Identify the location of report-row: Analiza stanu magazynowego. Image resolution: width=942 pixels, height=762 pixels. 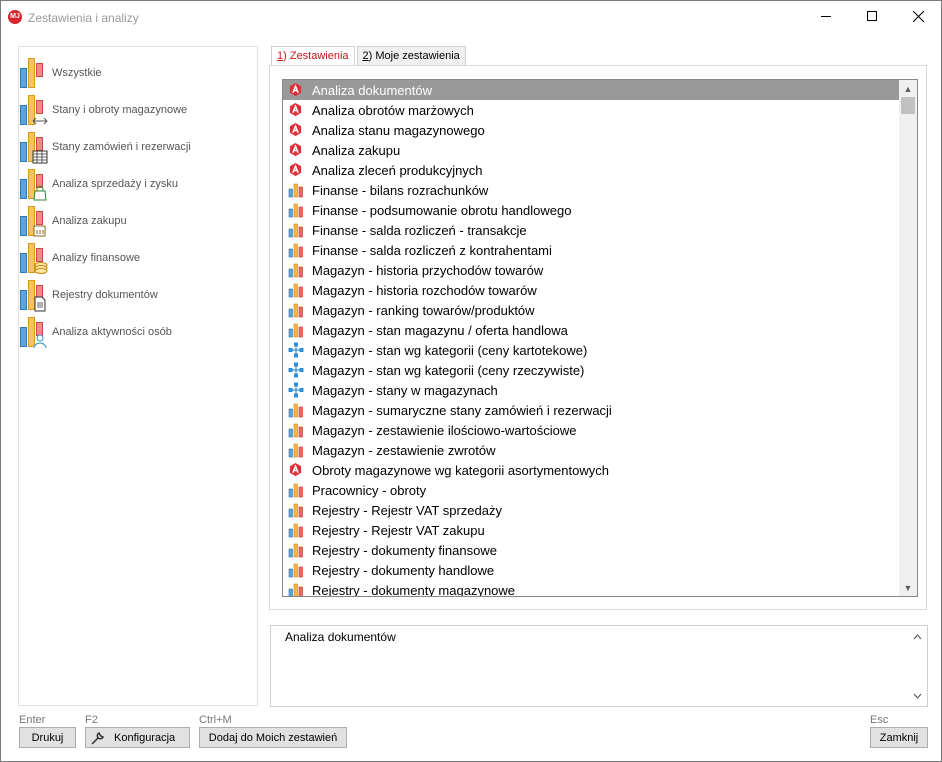
(591, 130).